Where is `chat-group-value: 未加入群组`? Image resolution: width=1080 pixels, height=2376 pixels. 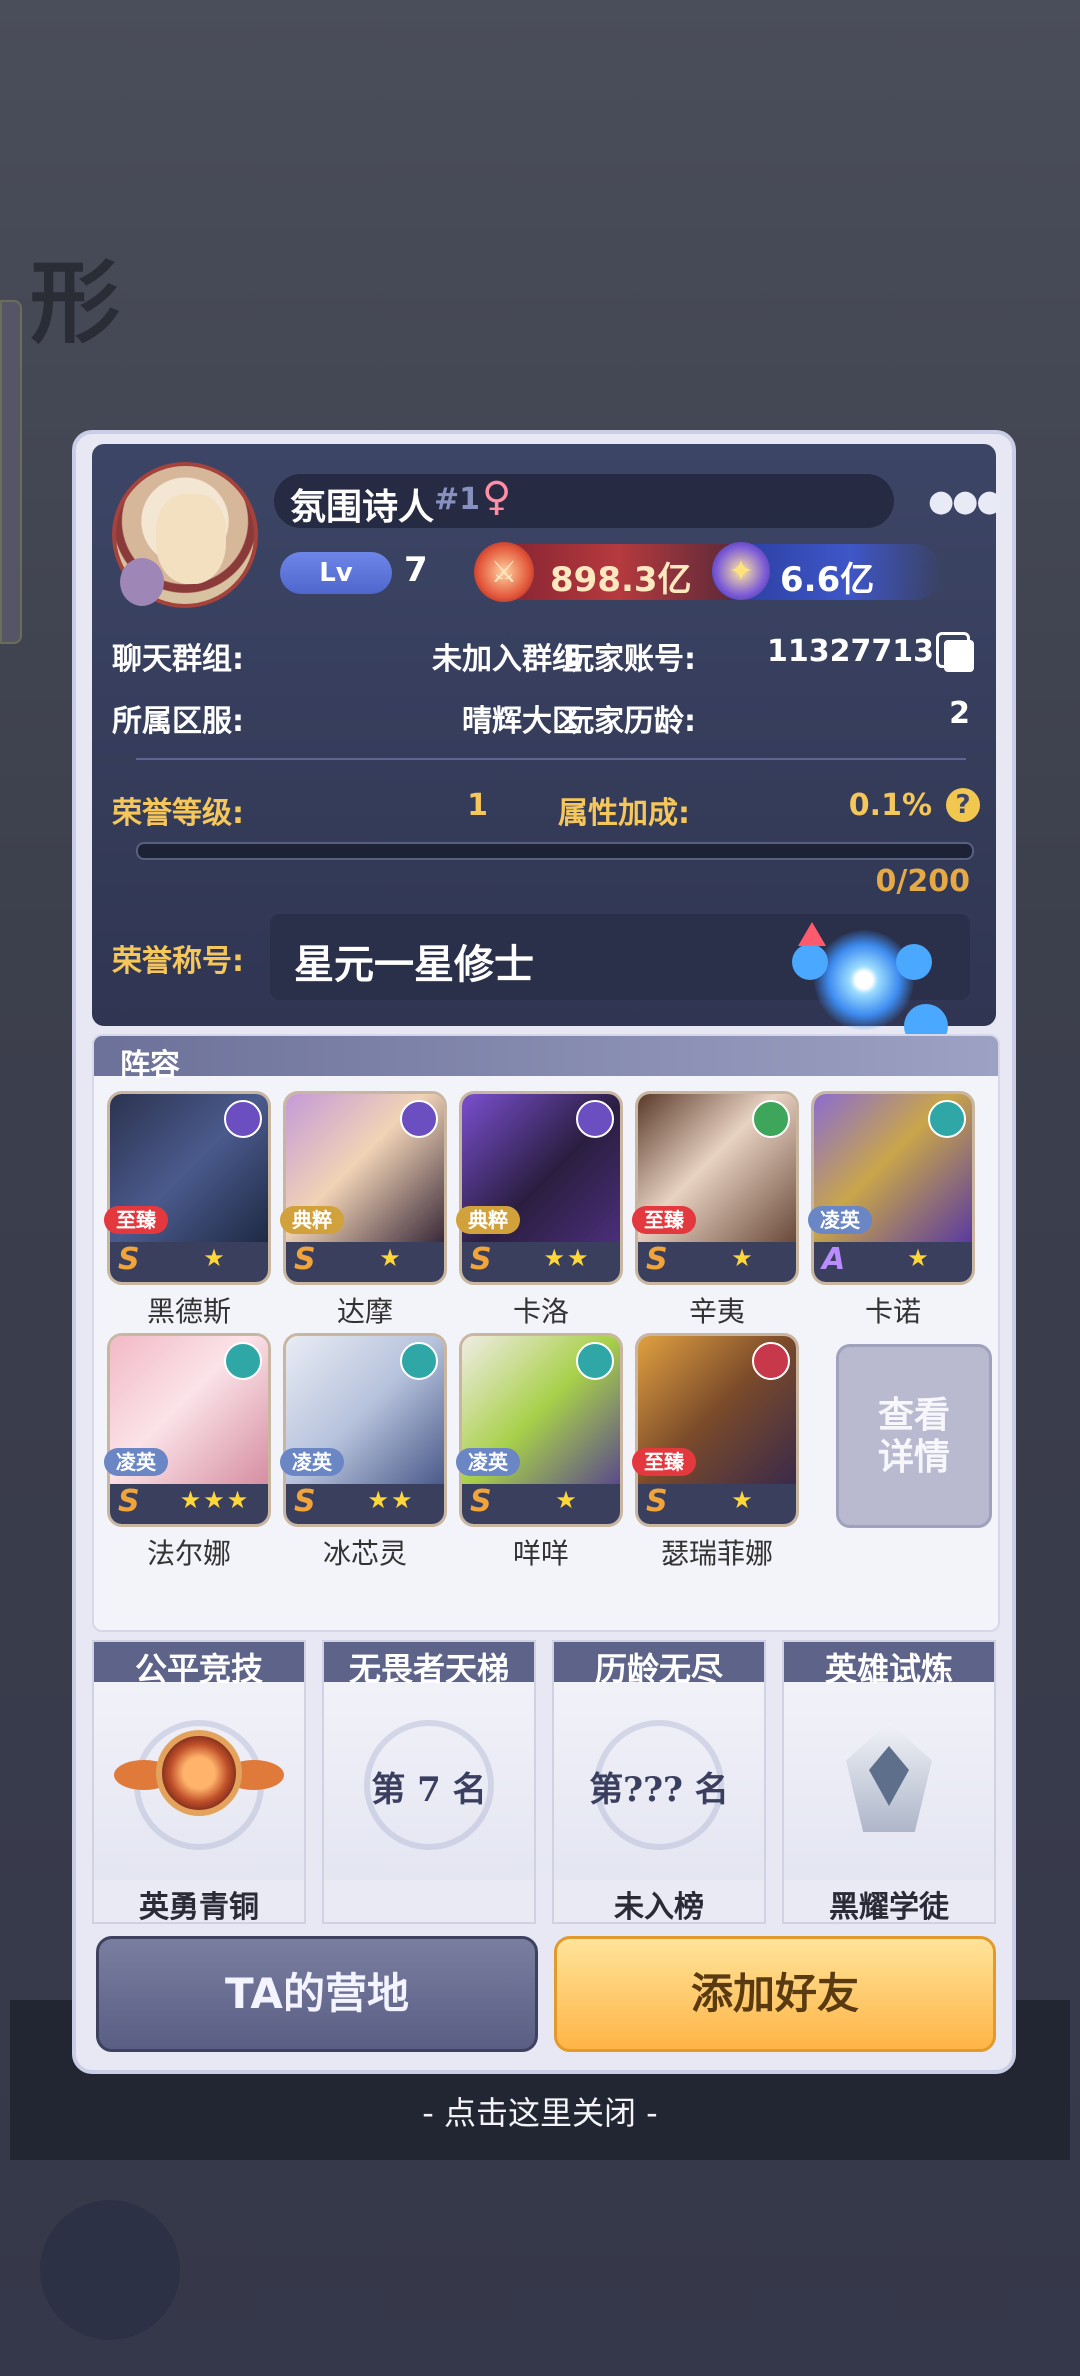 chat-group-value: 未加入群组 is located at coordinates (507, 659).